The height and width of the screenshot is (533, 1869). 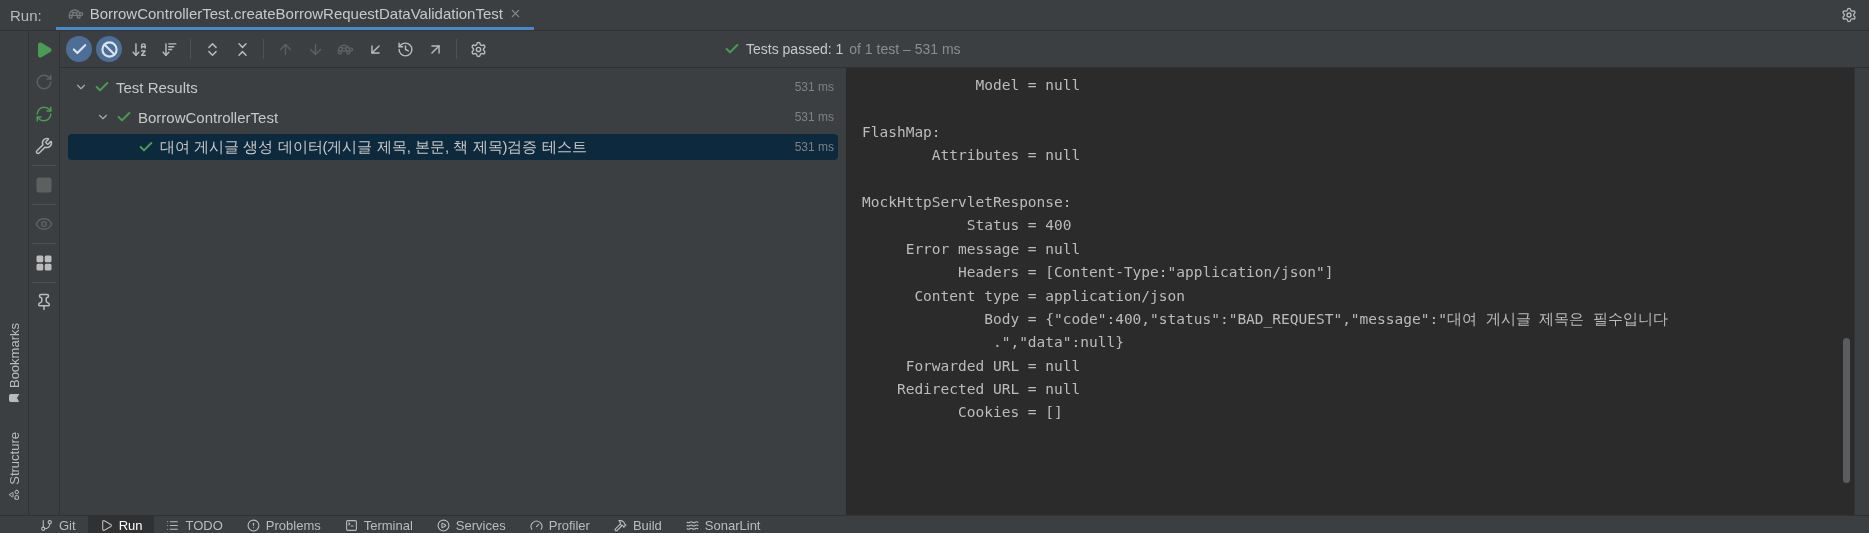 I want to click on console-line: Status = 400, so click(x=1019, y=226).